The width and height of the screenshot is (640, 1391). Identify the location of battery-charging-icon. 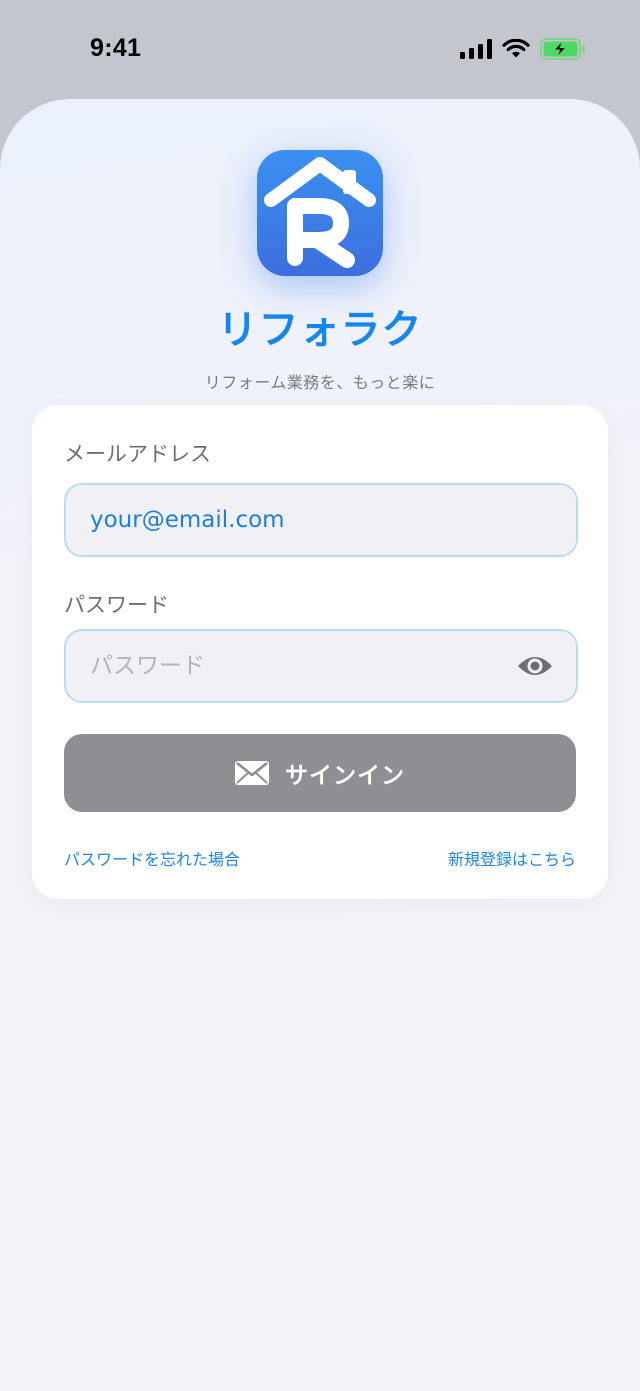
(562, 49).